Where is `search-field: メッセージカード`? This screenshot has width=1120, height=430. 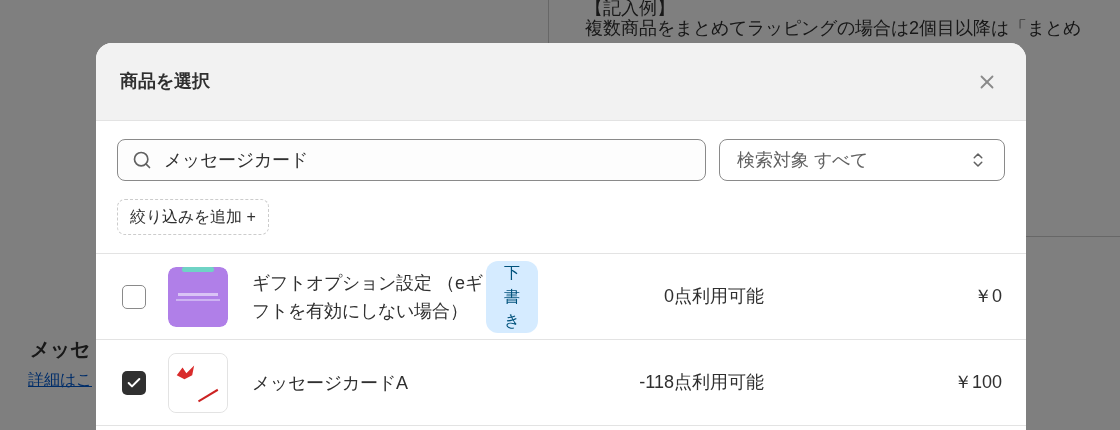 search-field: メッセージカード is located at coordinates (411, 160).